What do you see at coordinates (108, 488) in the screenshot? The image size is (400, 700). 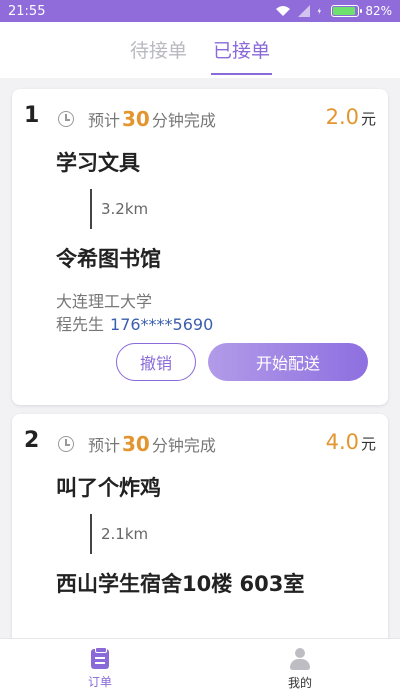 I see `order-item: 叫了个炸鸡` at bounding box center [108, 488].